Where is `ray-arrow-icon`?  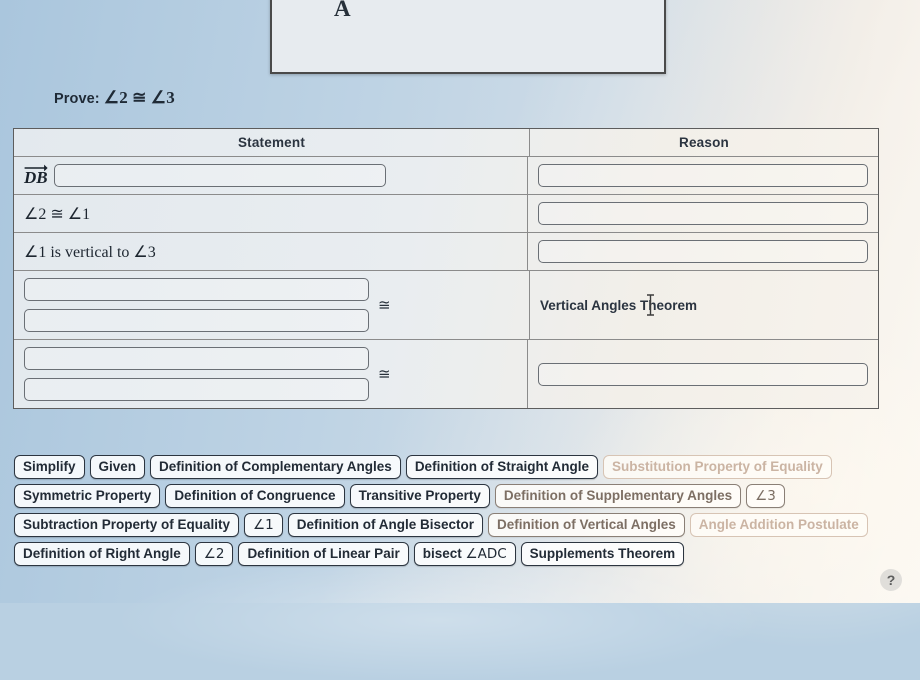
ray-arrow-icon is located at coordinates (36, 167).